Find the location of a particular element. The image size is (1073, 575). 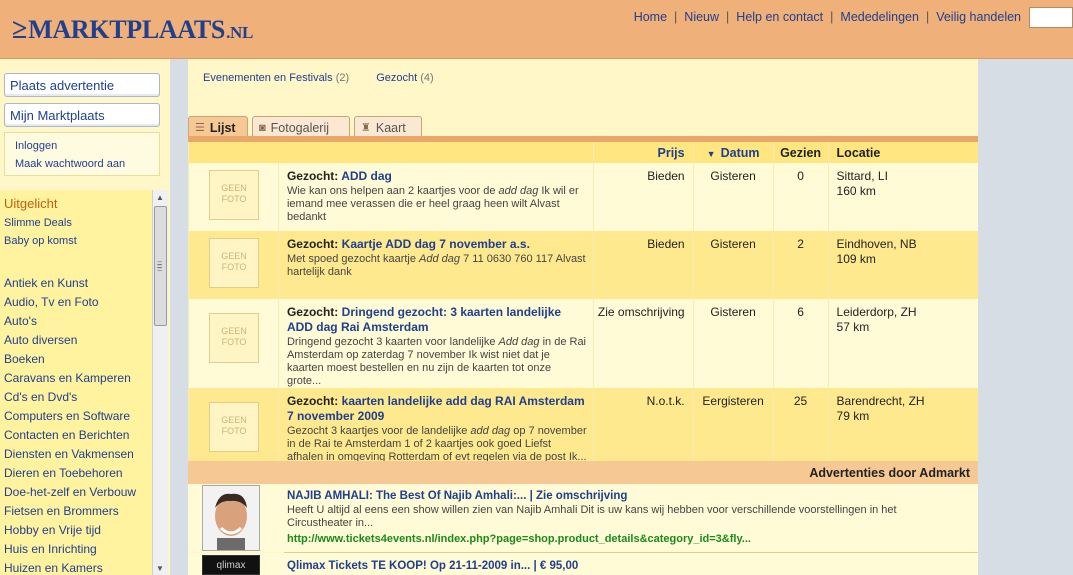

view-tabs: ☰ Lijst ◙ Fotogalerij ♜ Kaart is located at coordinates (307, 126).